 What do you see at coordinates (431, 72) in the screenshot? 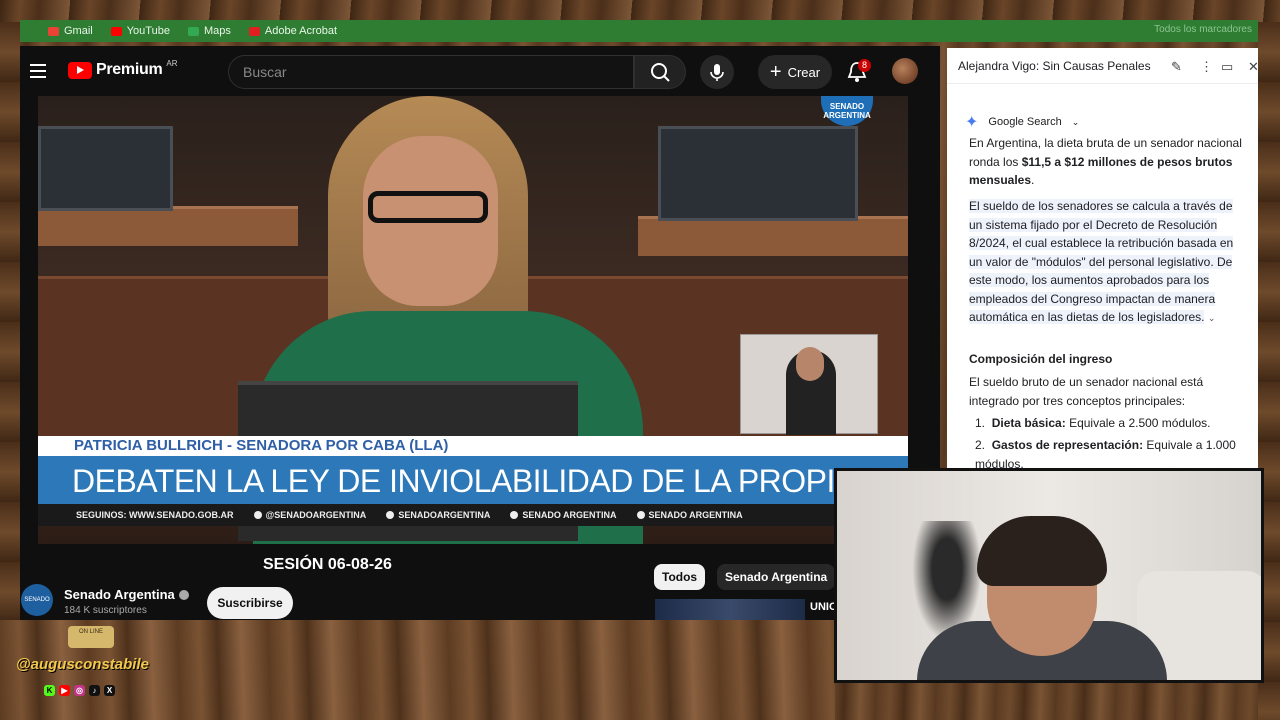
I see `search-input: Buscar` at bounding box center [431, 72].